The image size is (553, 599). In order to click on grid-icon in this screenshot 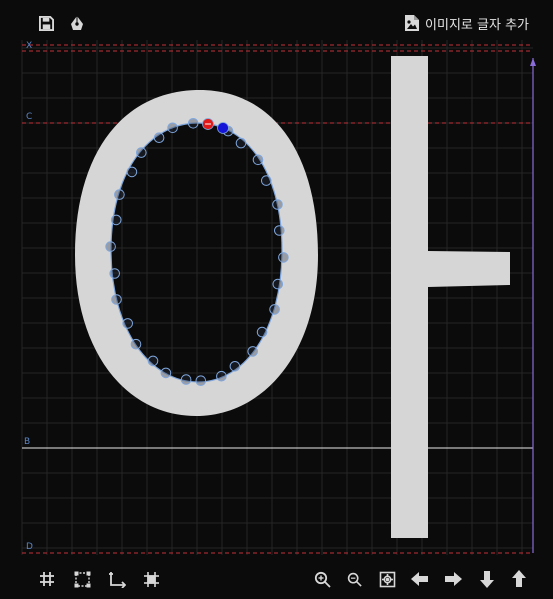, I will do `click(47, 579)`.